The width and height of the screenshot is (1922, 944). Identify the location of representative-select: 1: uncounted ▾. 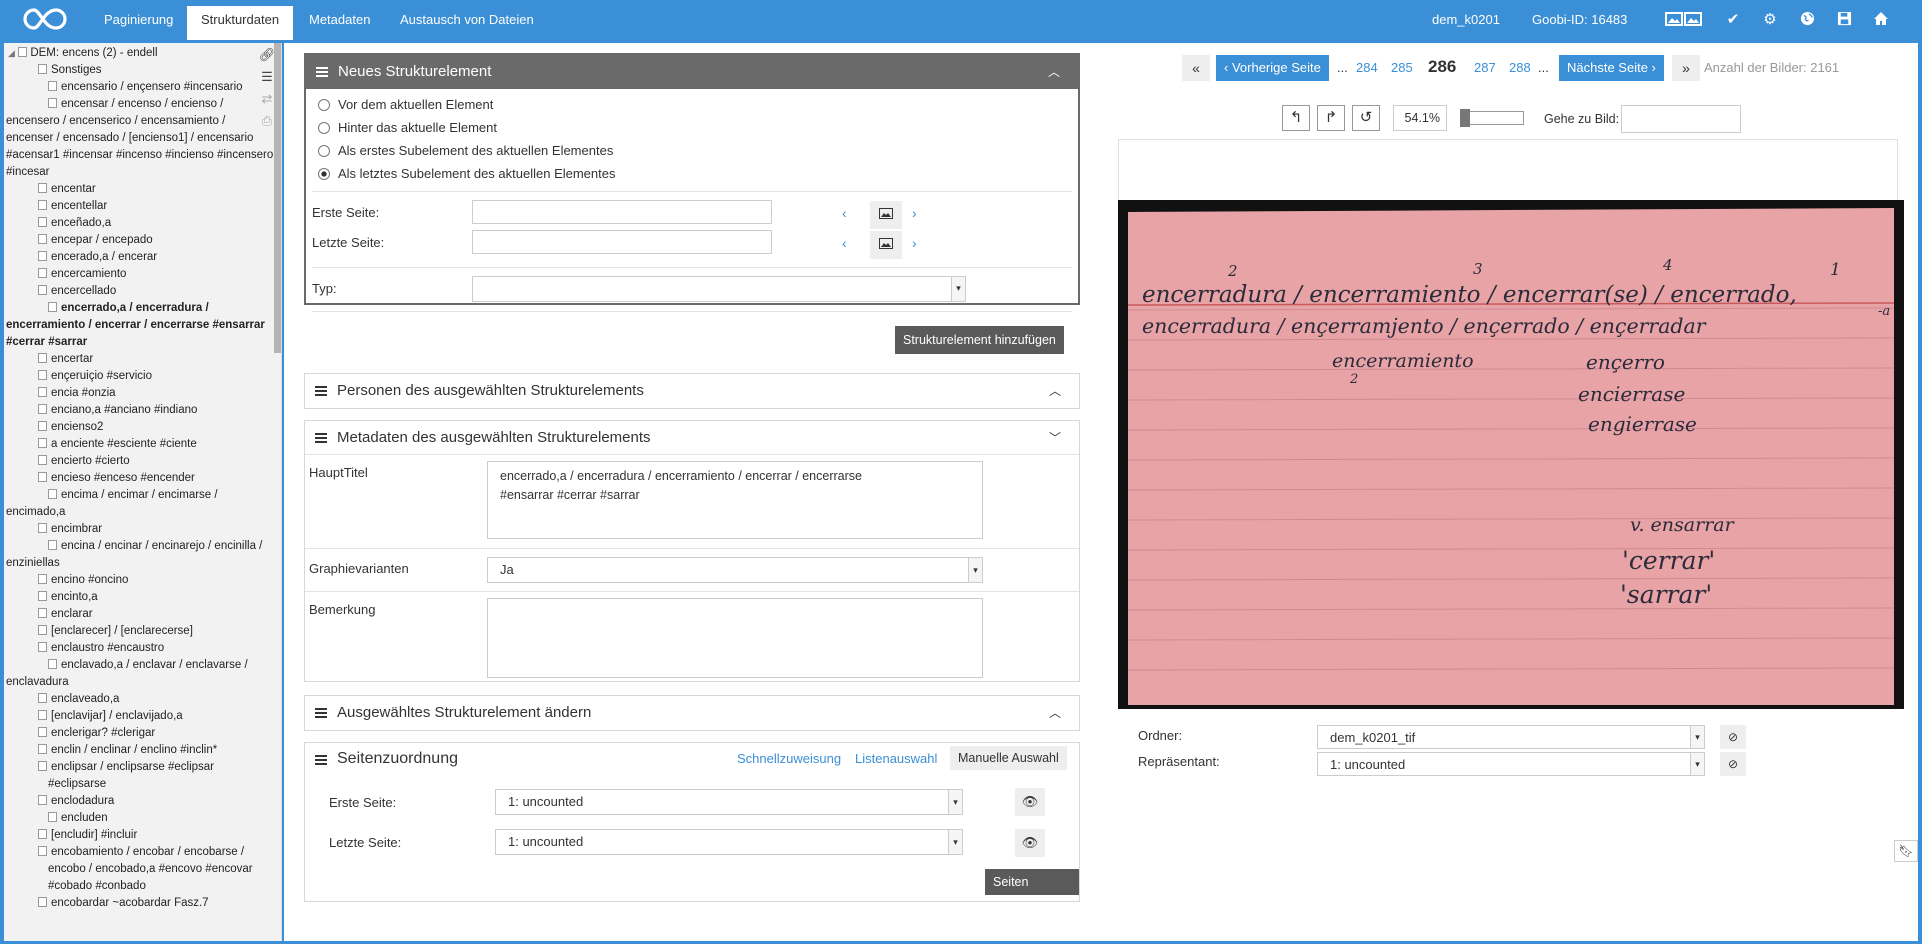
(1511, 764).